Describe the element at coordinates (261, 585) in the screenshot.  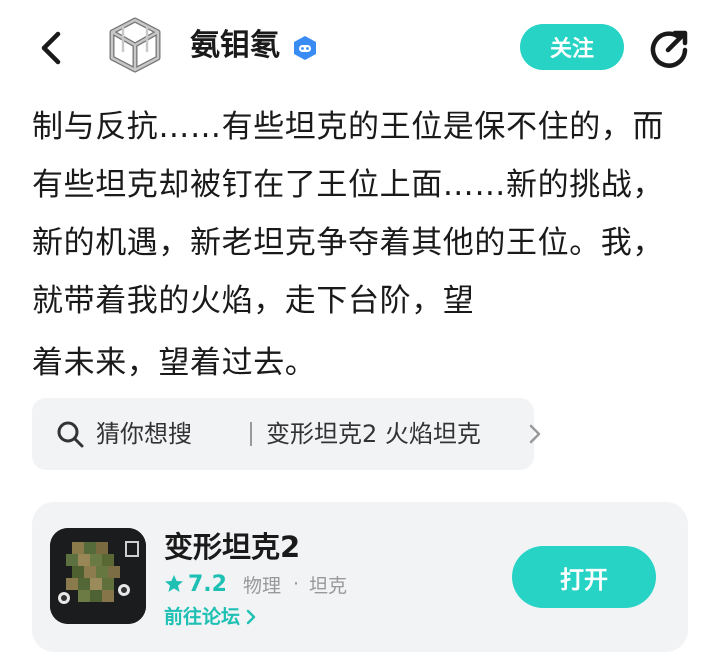
I see `game-tag: 物理` at that location.